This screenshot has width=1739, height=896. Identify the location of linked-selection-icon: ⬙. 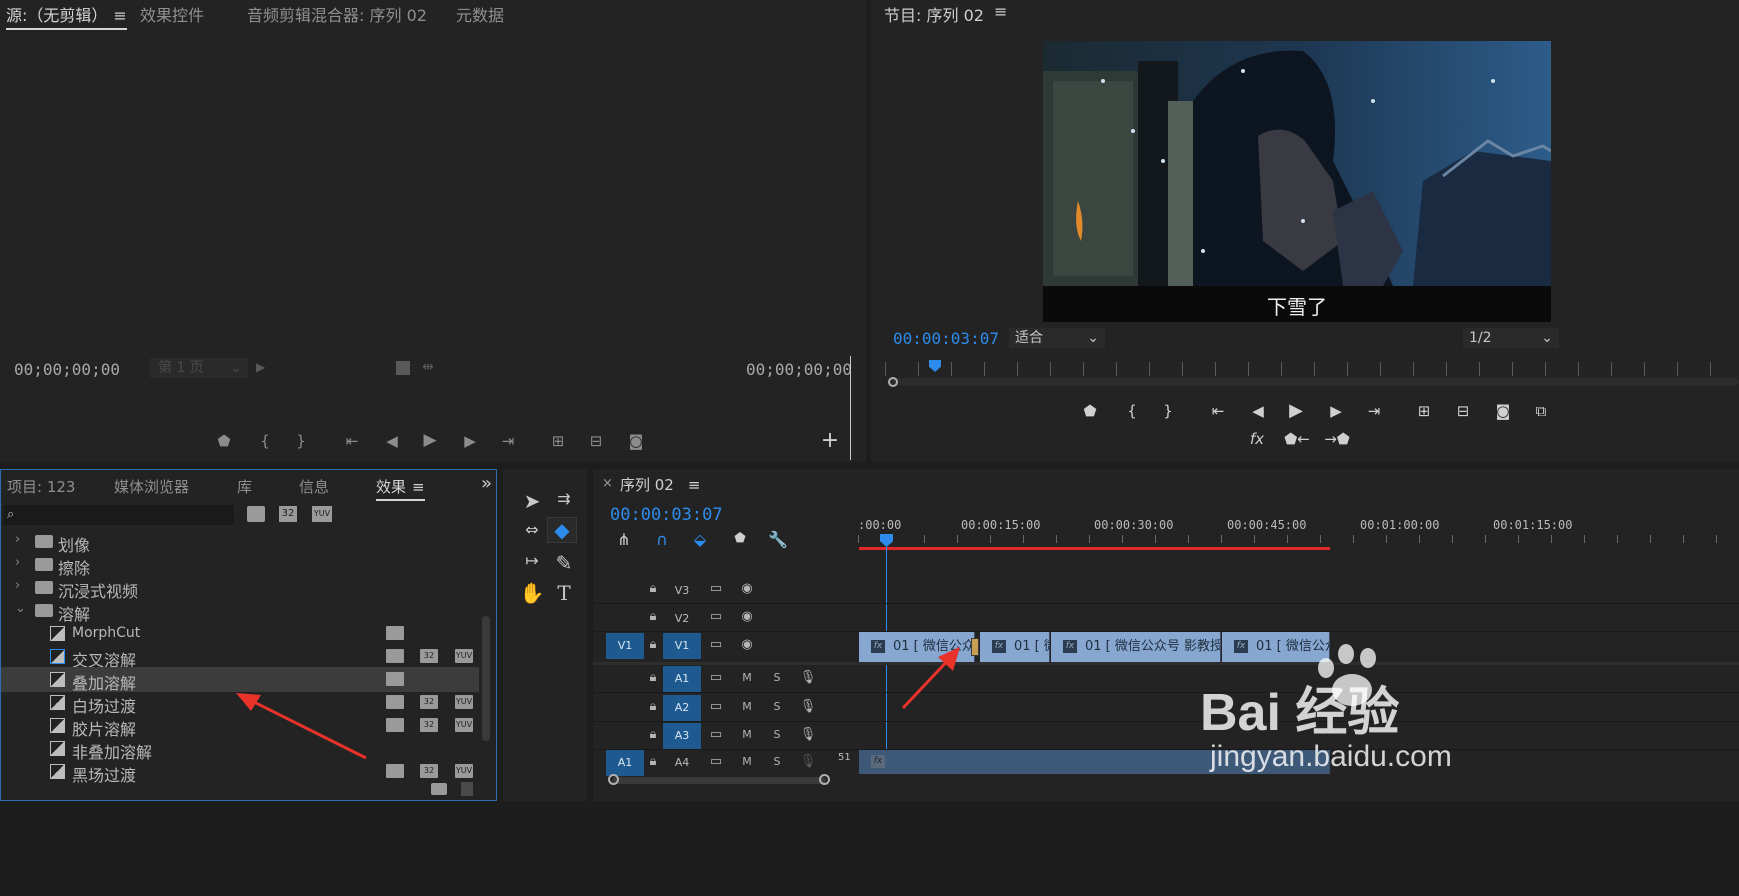
(700, 539).